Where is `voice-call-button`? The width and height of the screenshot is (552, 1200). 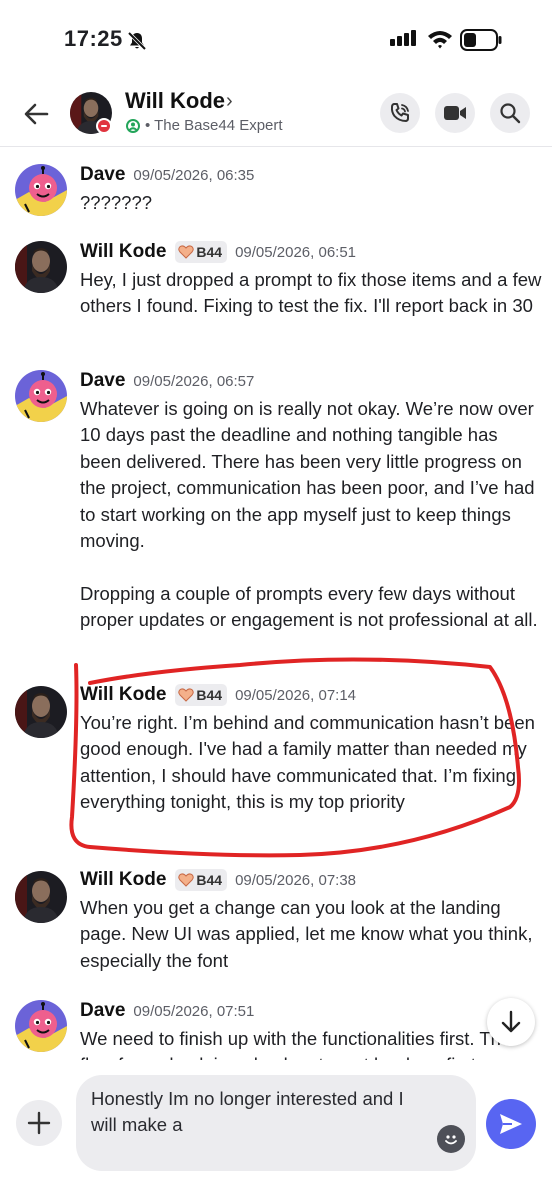 voice-call-button is located at coordinates (400, 113).